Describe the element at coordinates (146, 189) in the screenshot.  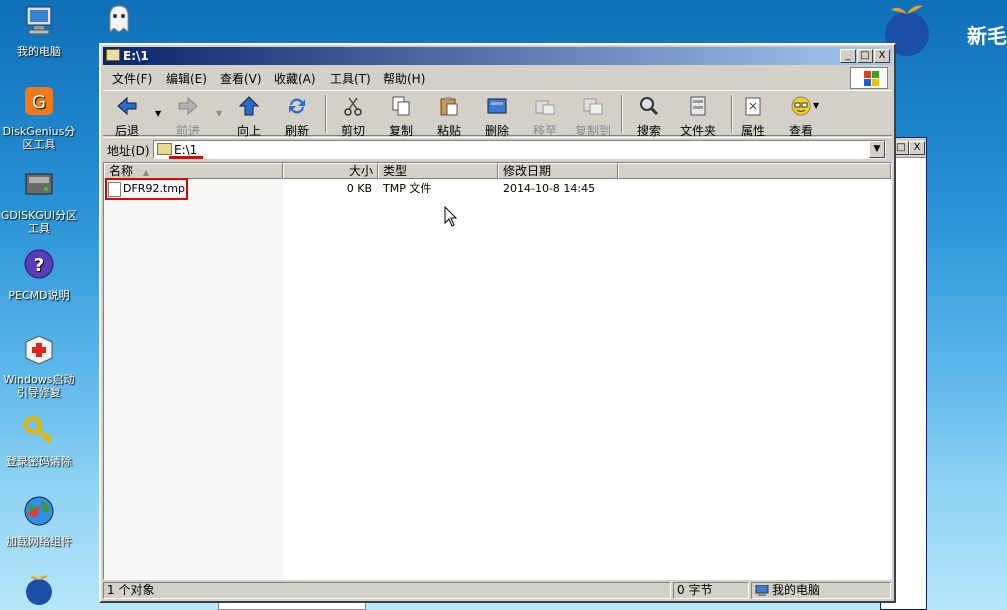
I see `highlight-box` at that location.